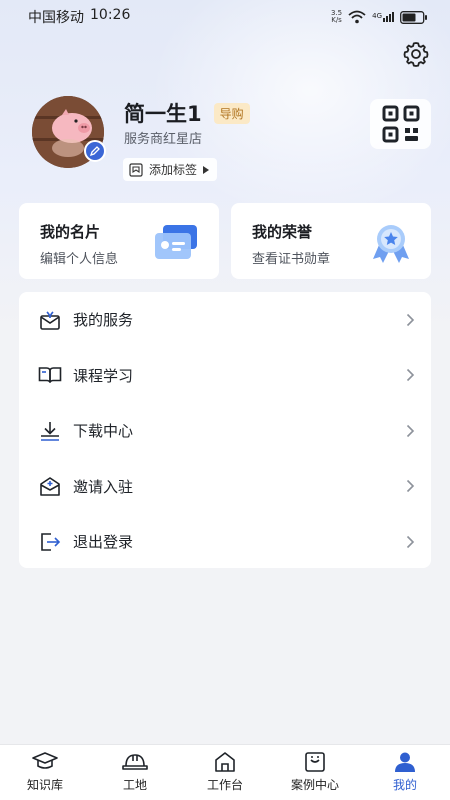 This screenshot has height=800, width=450. I want to click on bottom-tab-bar: 知识库 工地 工作台 案例中心 我的, so click(225, 772).